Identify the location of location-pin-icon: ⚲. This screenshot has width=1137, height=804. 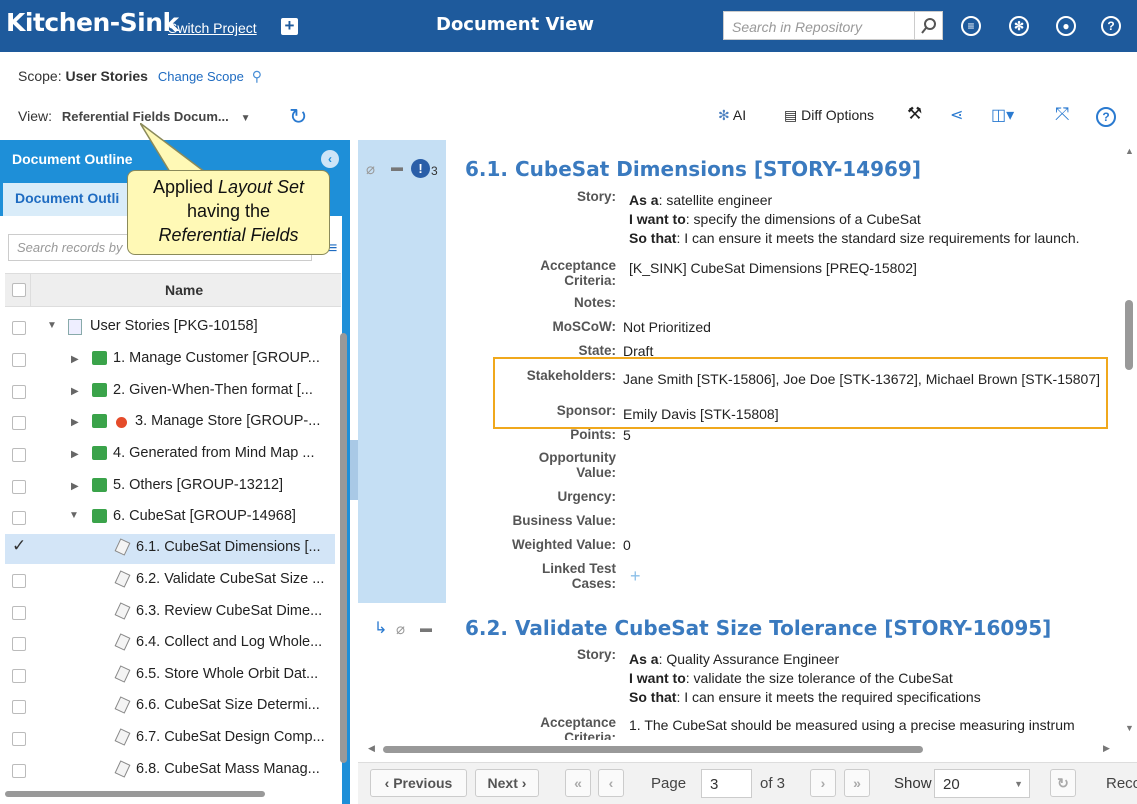
(257, 76).